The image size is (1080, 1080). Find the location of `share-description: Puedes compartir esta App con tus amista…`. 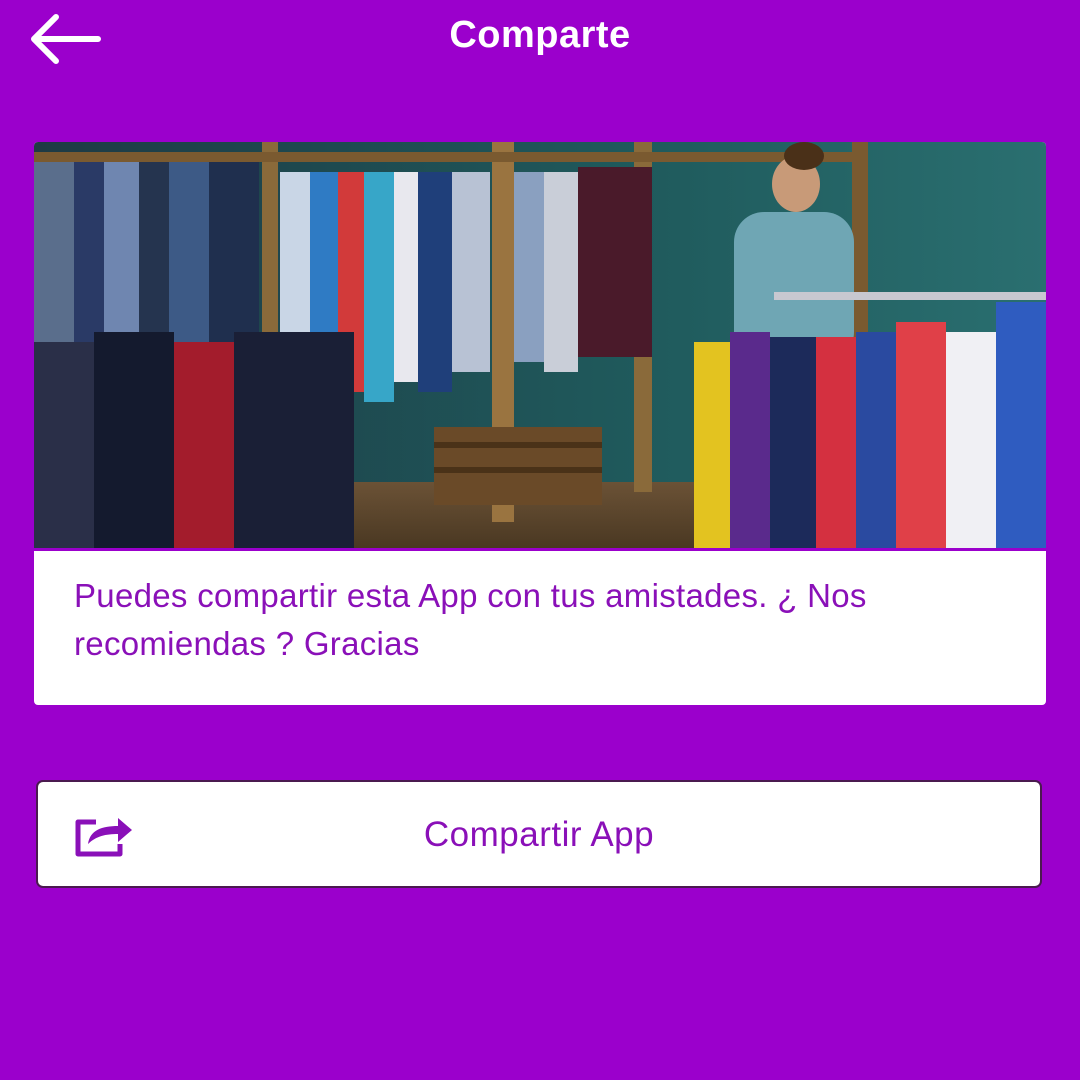

share-description: Puedes compartir esta App con tus amista… is located at coordinates (470, 619).